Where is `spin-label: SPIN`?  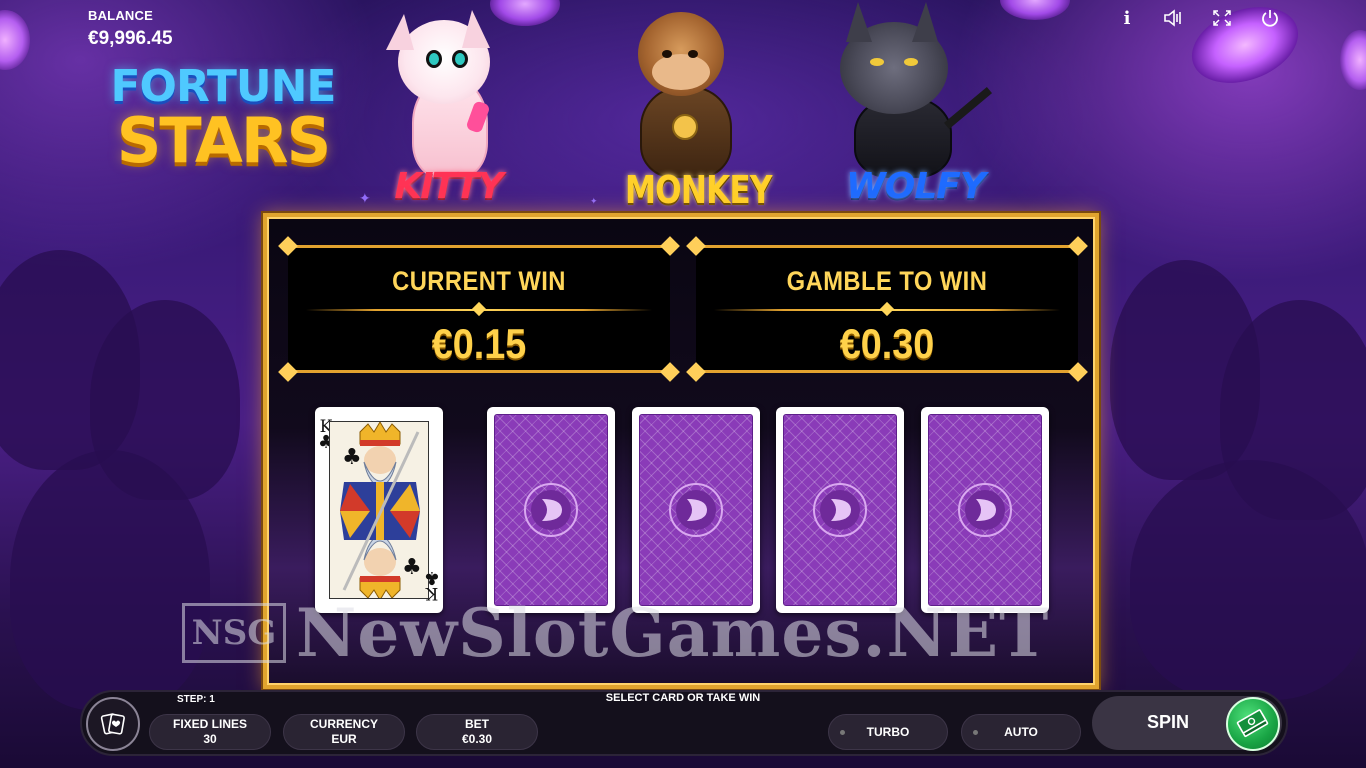
spin-label: SPIN is located at coordinates (1168, 722).